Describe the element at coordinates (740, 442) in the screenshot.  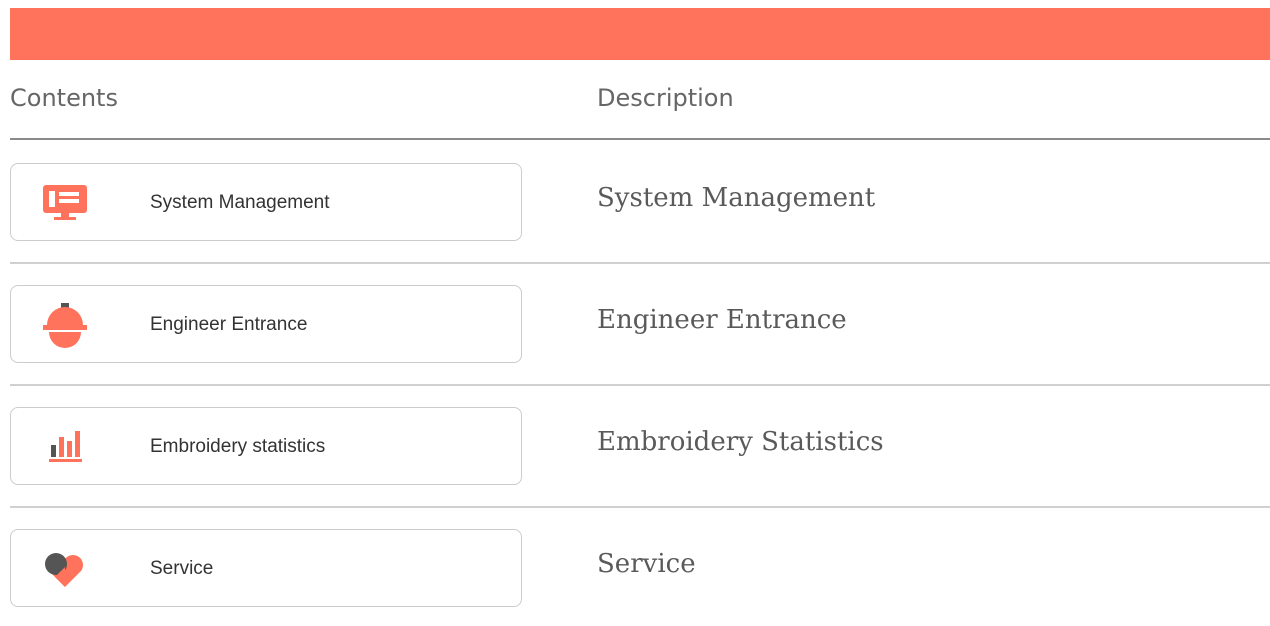
I see `row-description: Embroidery Statistics` at that location.